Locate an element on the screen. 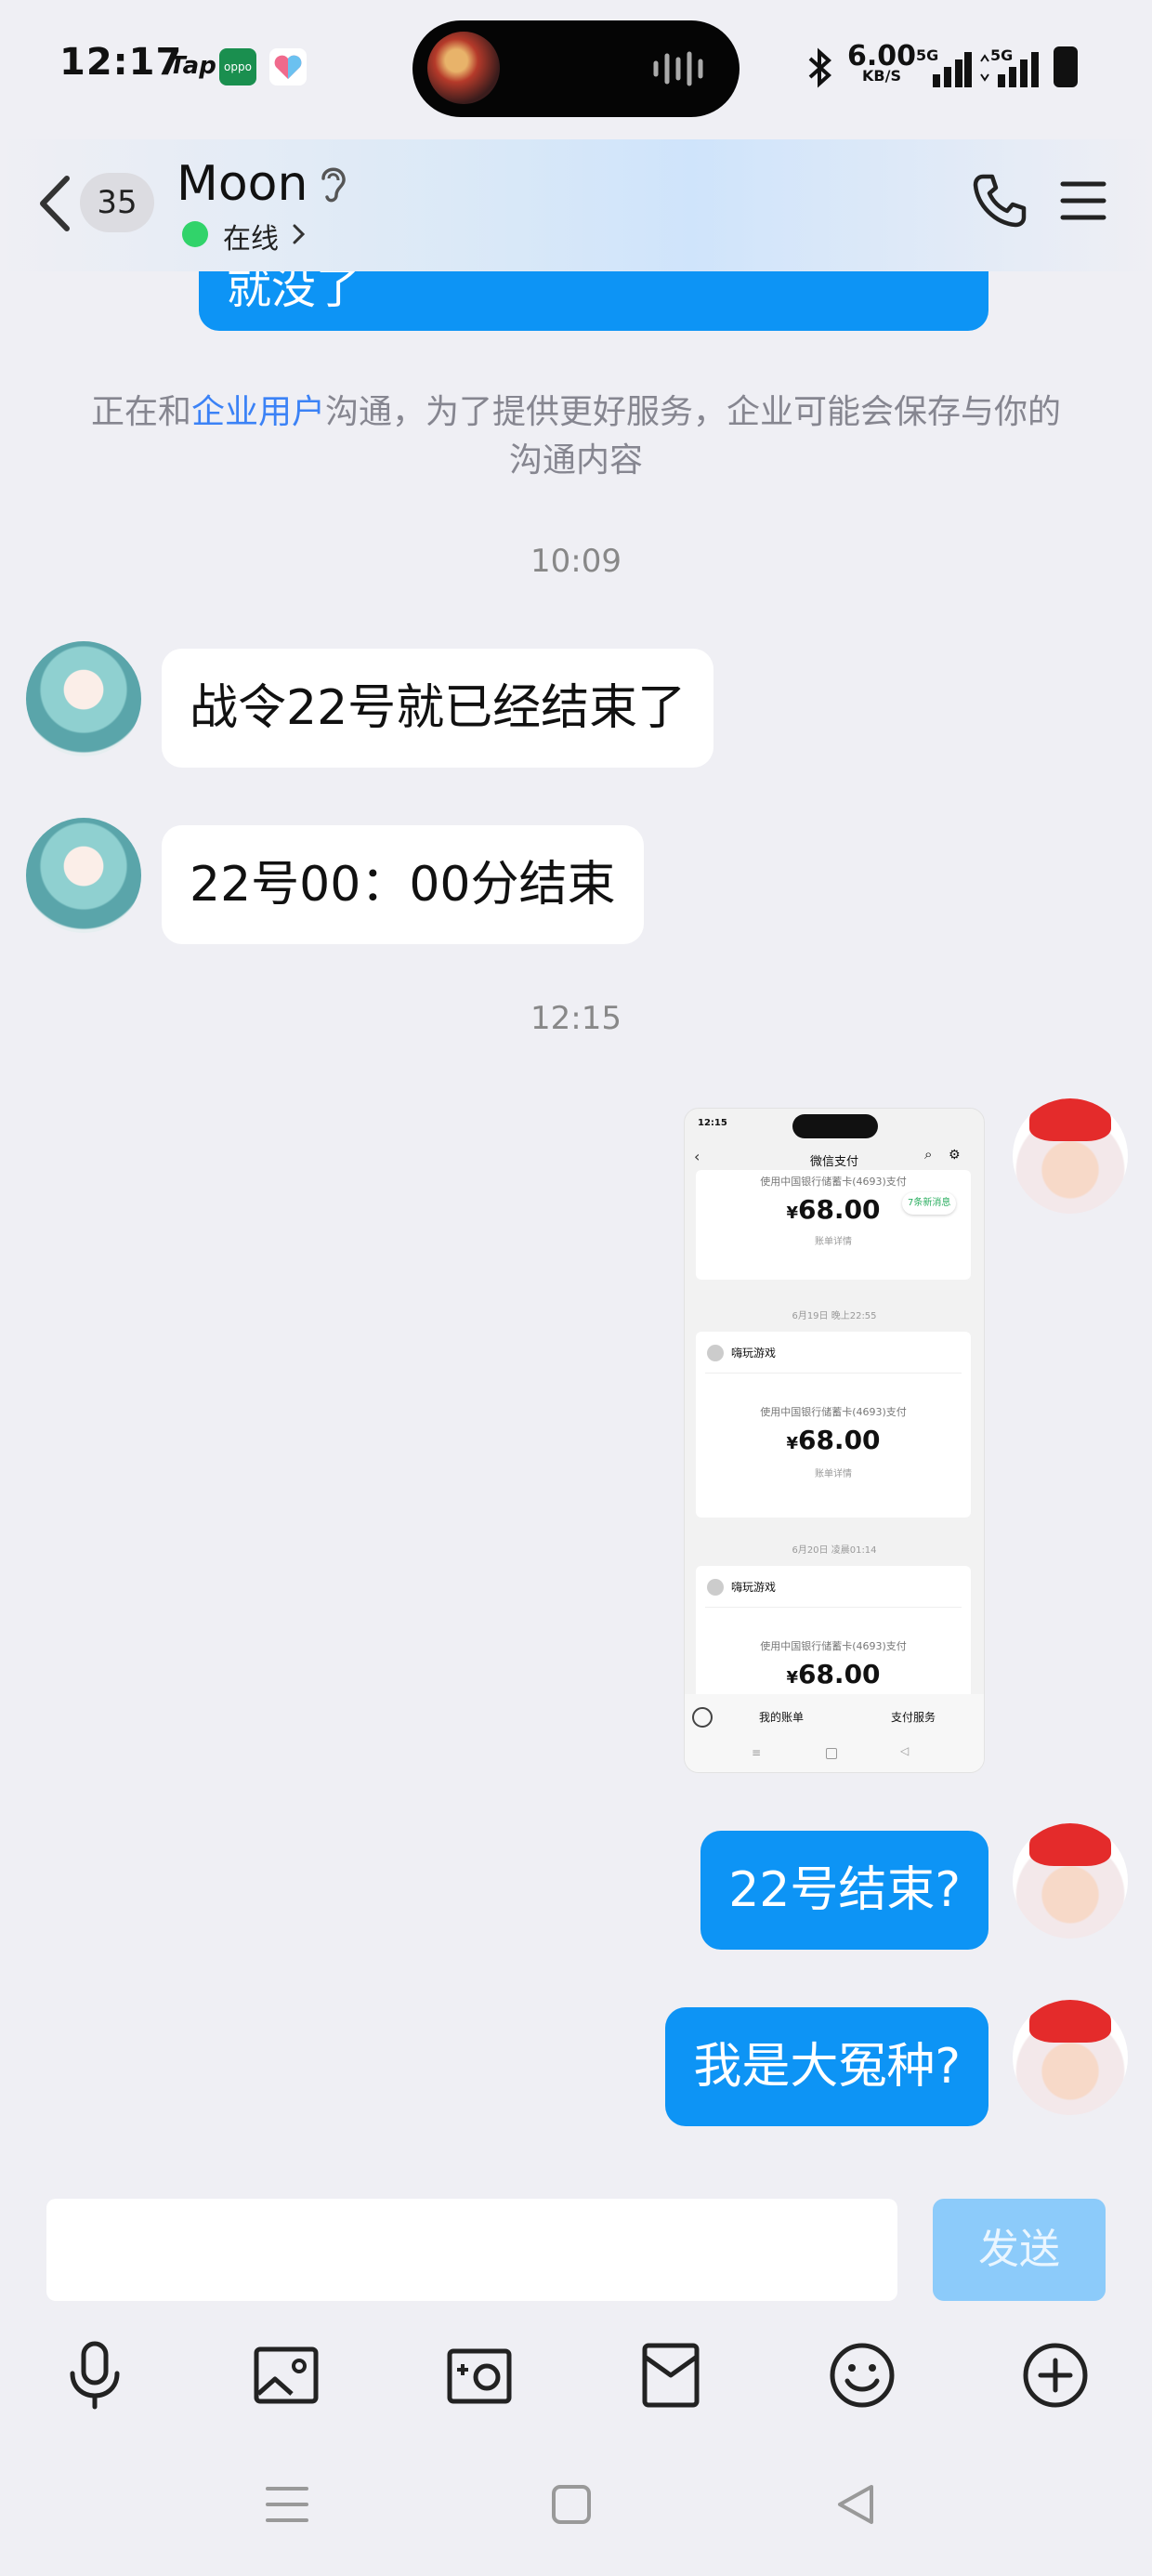  chat-bubble-incoming: 22号00：00分结束 is located at coordinates (403, 884).